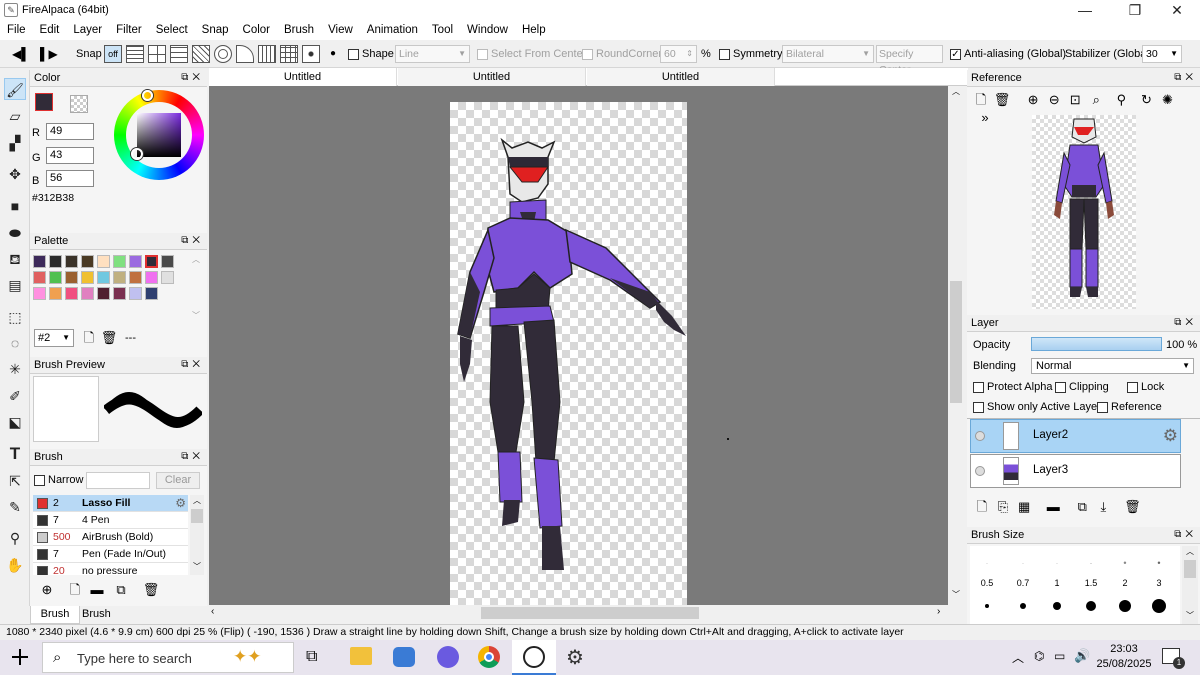 The width and height of the screenshot is (1200, 675). I want to click on tab-untitled-3: Untitled, so click(681, 77).